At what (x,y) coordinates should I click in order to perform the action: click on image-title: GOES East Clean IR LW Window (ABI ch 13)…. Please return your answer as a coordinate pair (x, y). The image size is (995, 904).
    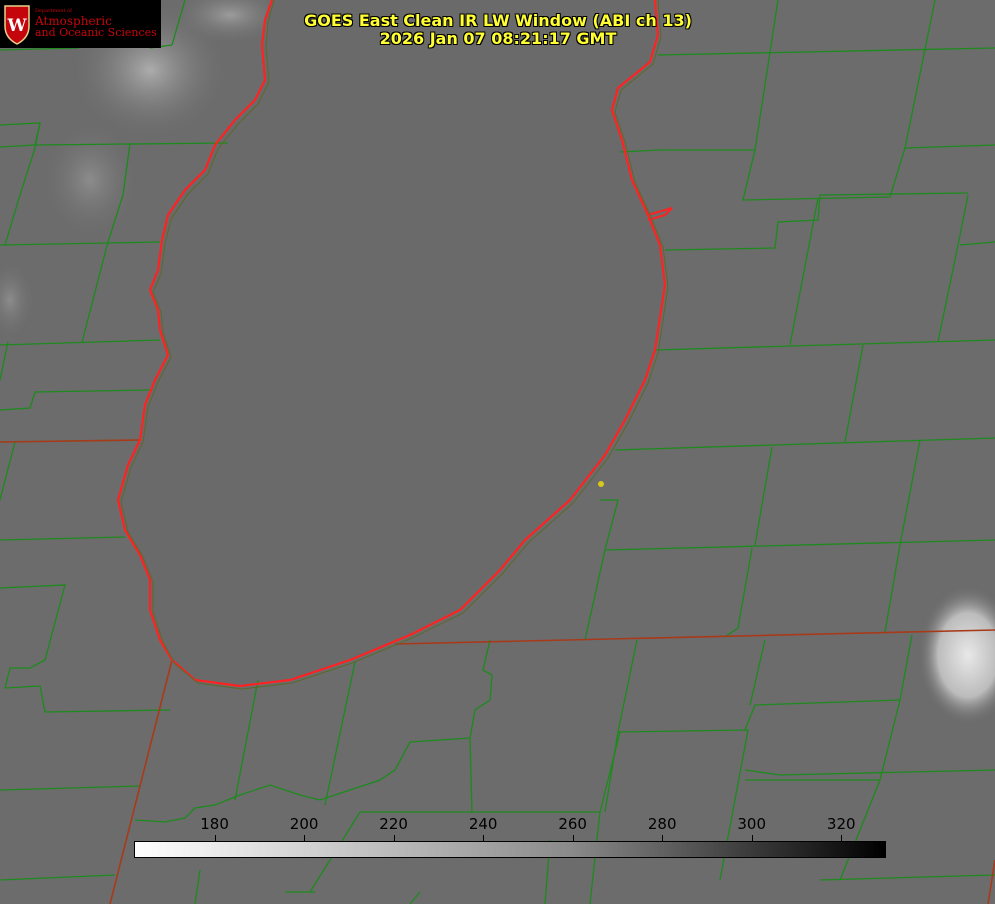
    Looking at the image, I should click on (498, 30).